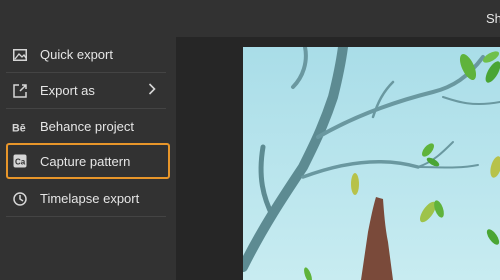 Image resolution: width=500 pixels, height=280 pixels. Describe the element at coordinates (90, 198) in the screenshot. I see `menu-item-label: Timelapse export` at that location.